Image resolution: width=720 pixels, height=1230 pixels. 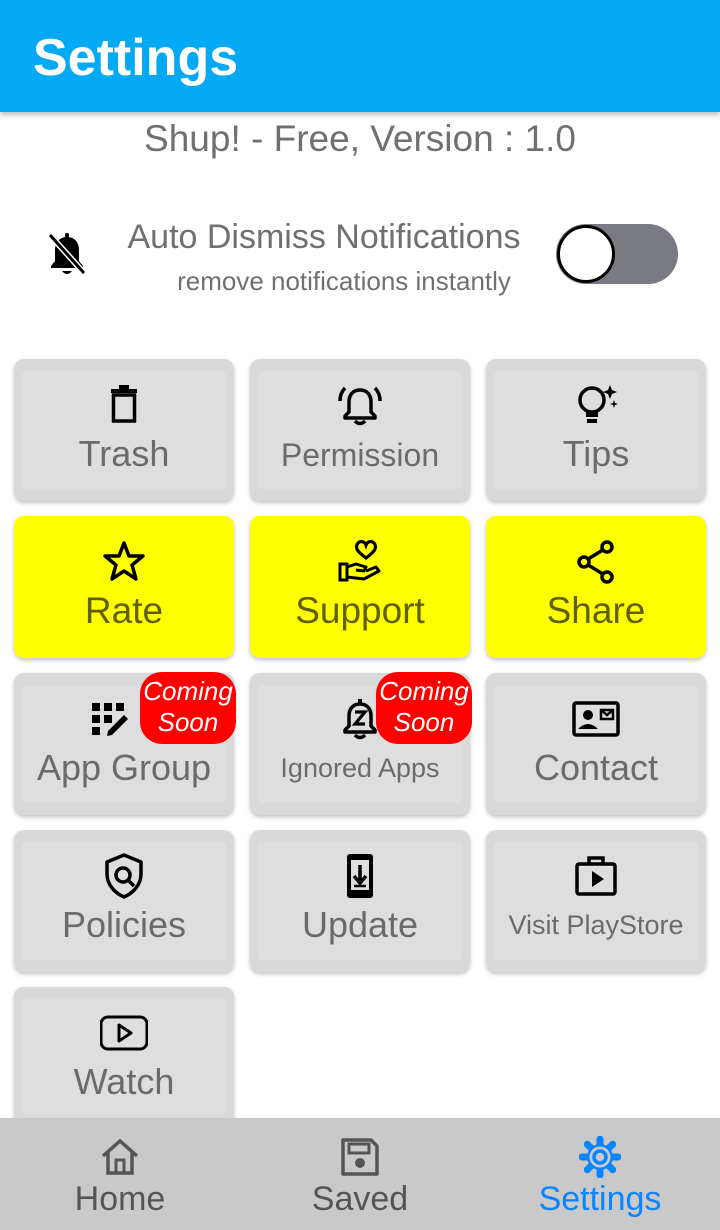 I want to click on permission-button: Permission, so click(x=360, y=430).